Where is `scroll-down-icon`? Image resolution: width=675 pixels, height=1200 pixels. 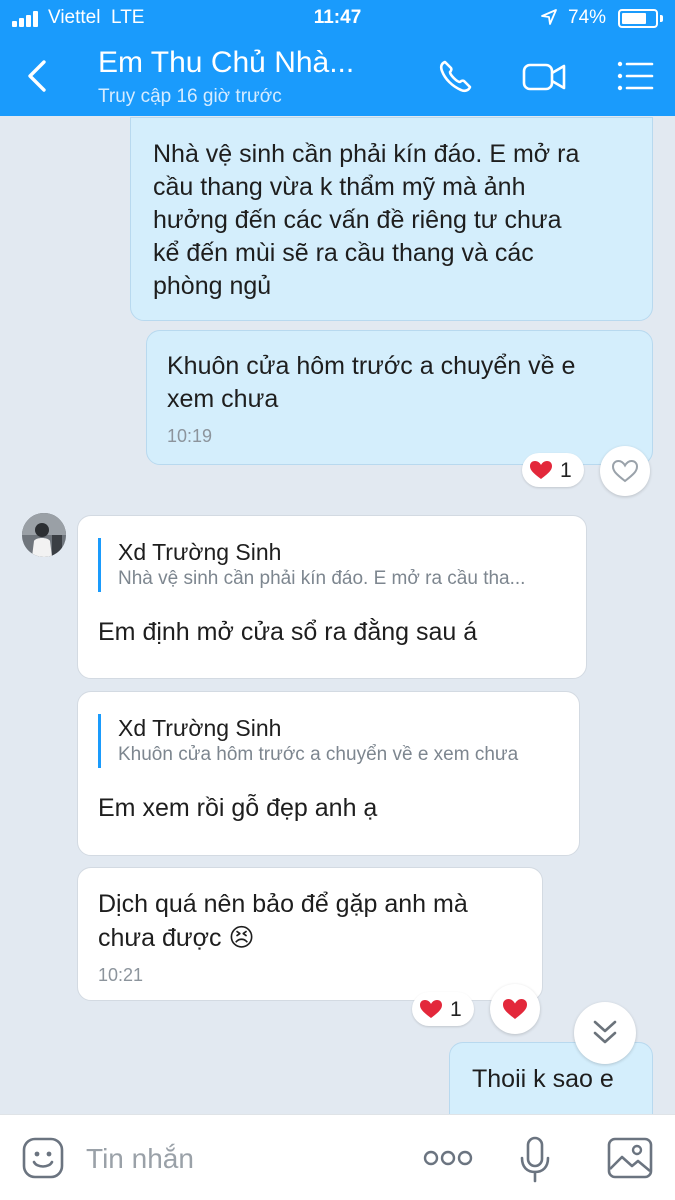 scroll-down-icon is located at coordinates (605, 1032).